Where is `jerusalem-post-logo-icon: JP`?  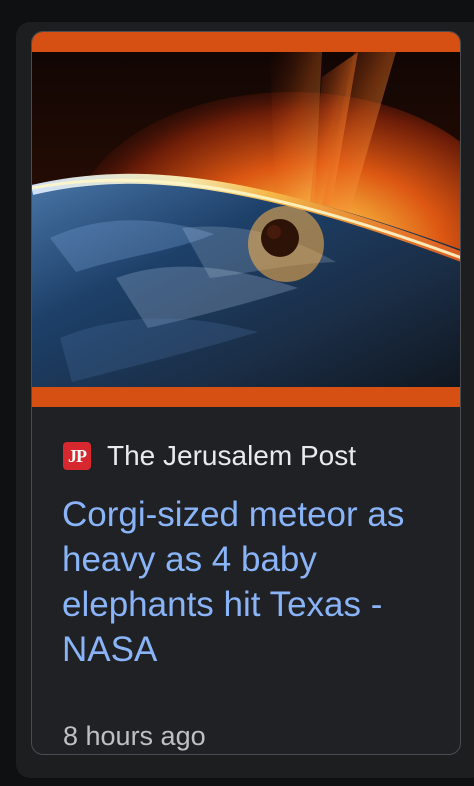 jerusalem-post-logo-icon: JP is located at coordinates (77, 456).